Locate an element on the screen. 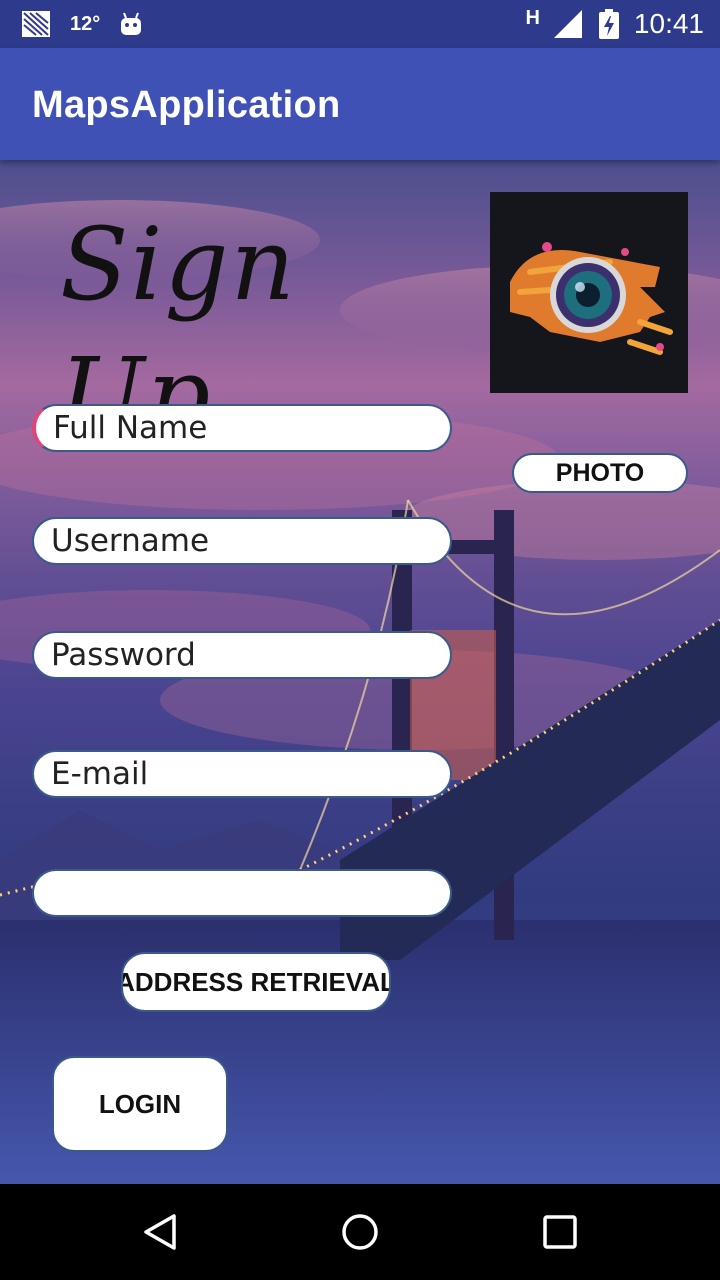  address-input is located at coordinates (242, 893).